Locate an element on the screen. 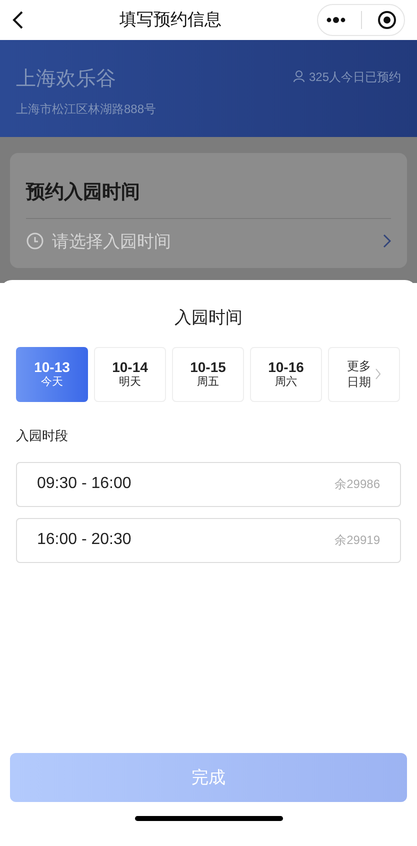  booked-count: 325人今日已预约 is located at coordinates (354, 77).